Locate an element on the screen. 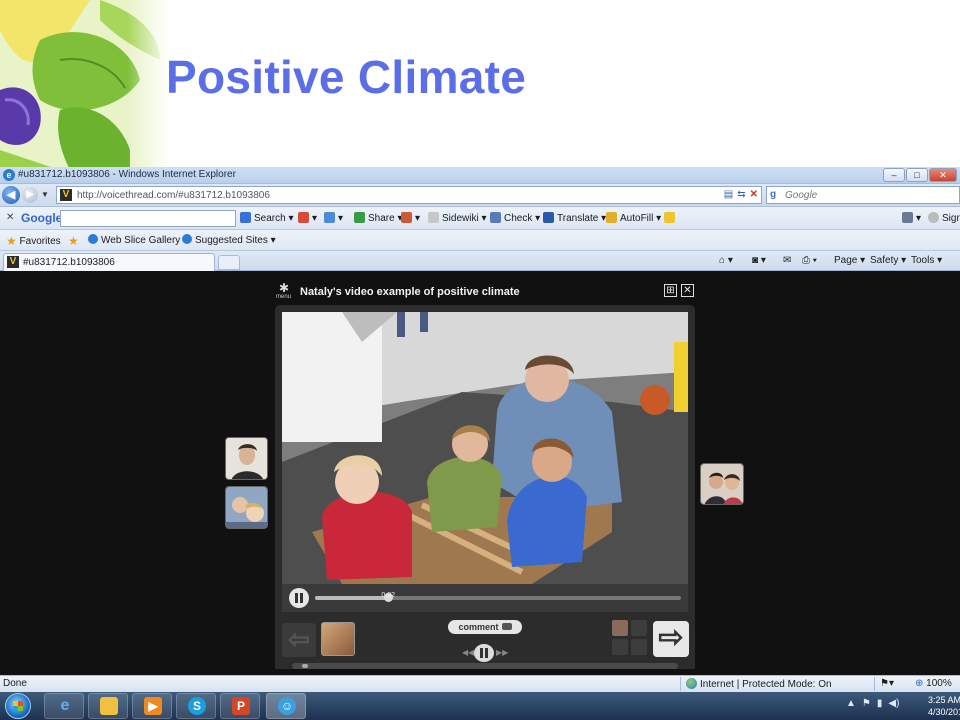 This screenshot has width=960, height=720. flag-icon: ⚑ is located at coordinates (866, 703).